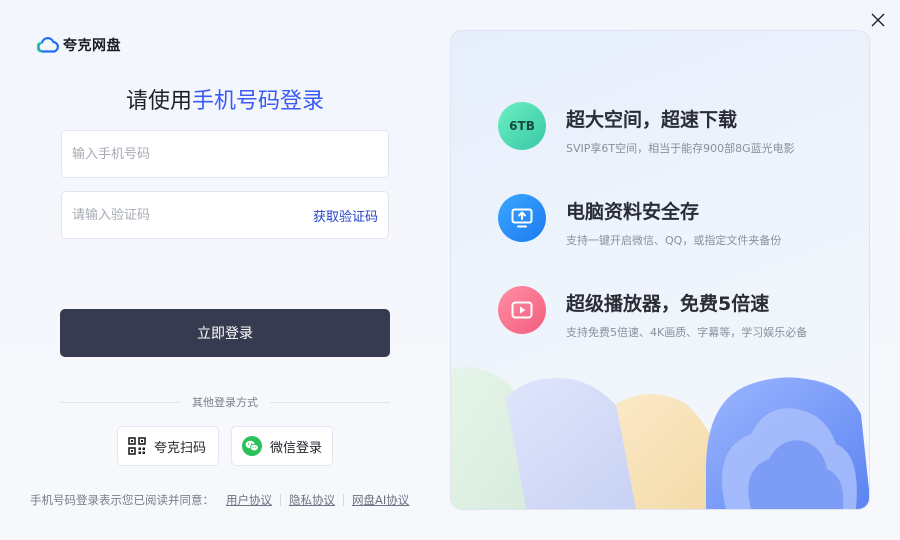  I want to click on player-badge, so click(522, 310).